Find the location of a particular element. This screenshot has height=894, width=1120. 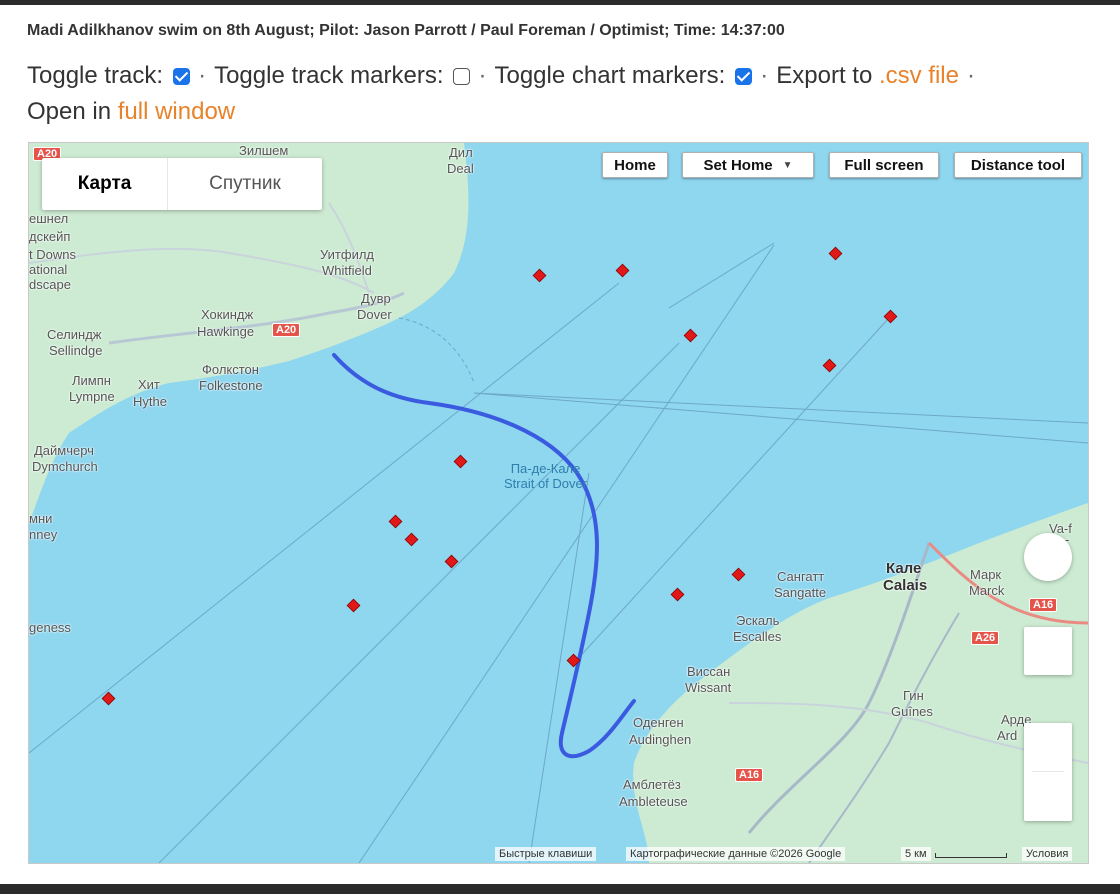

place-label: Уитфилд is located at coordinates (347, 254).